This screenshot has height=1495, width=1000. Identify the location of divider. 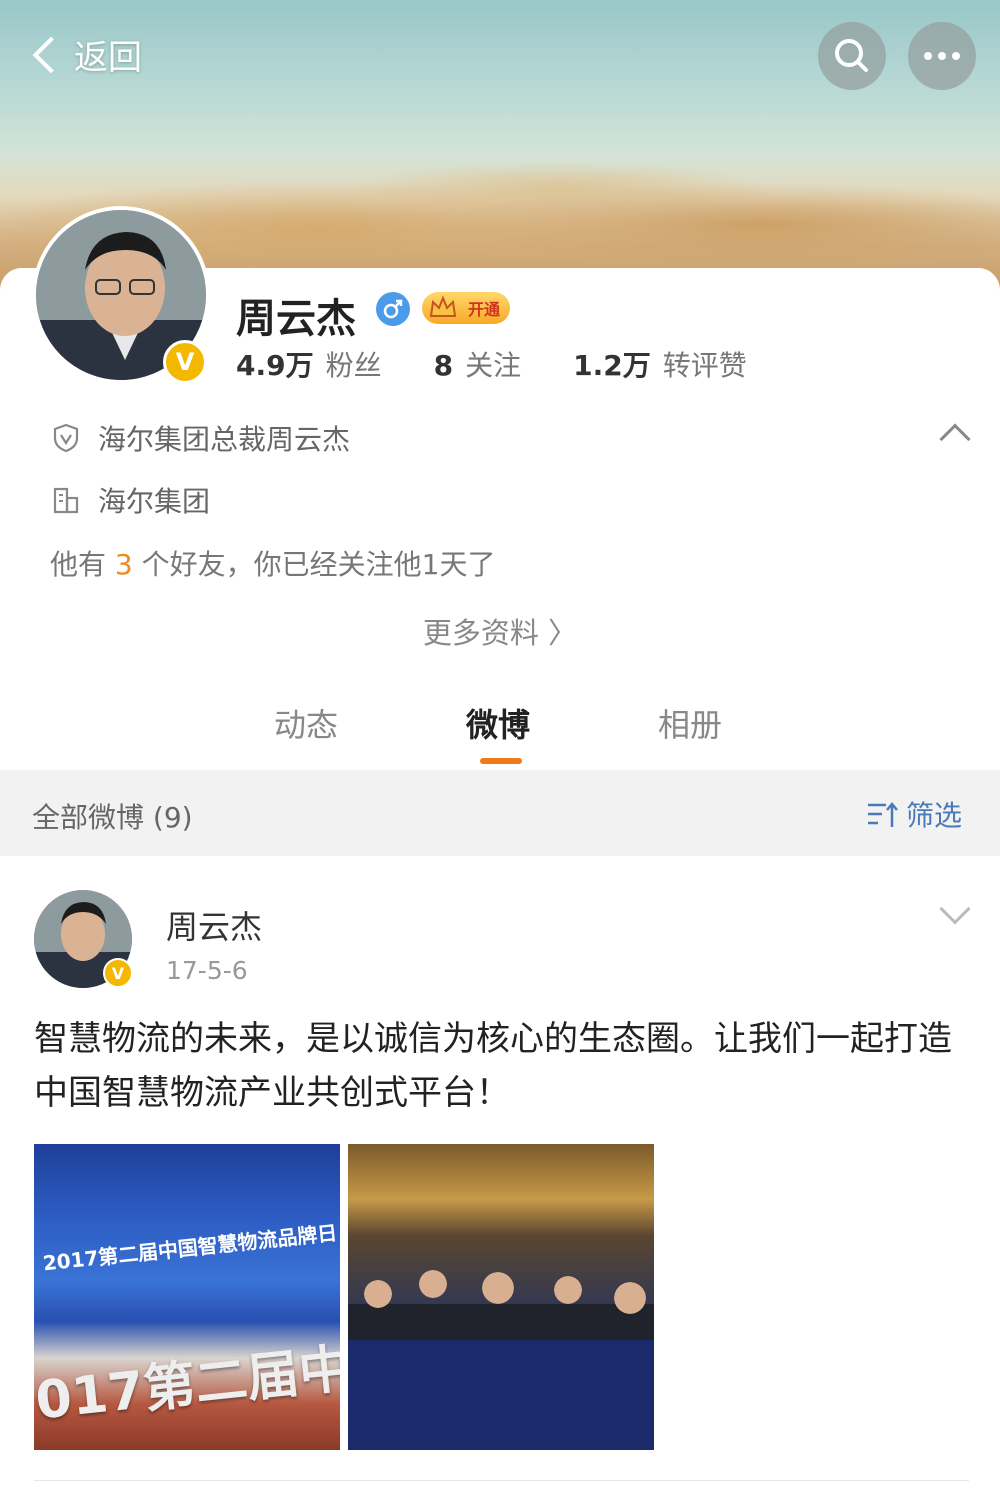
(501, 1480).